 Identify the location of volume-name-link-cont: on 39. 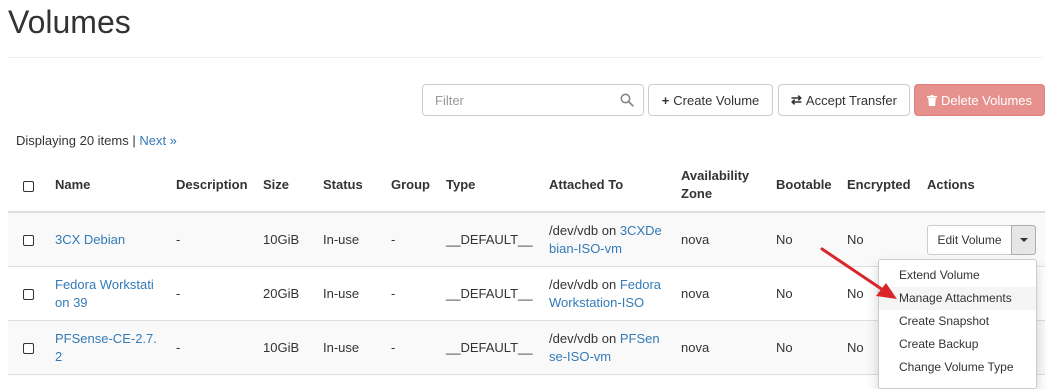
(71, 302).